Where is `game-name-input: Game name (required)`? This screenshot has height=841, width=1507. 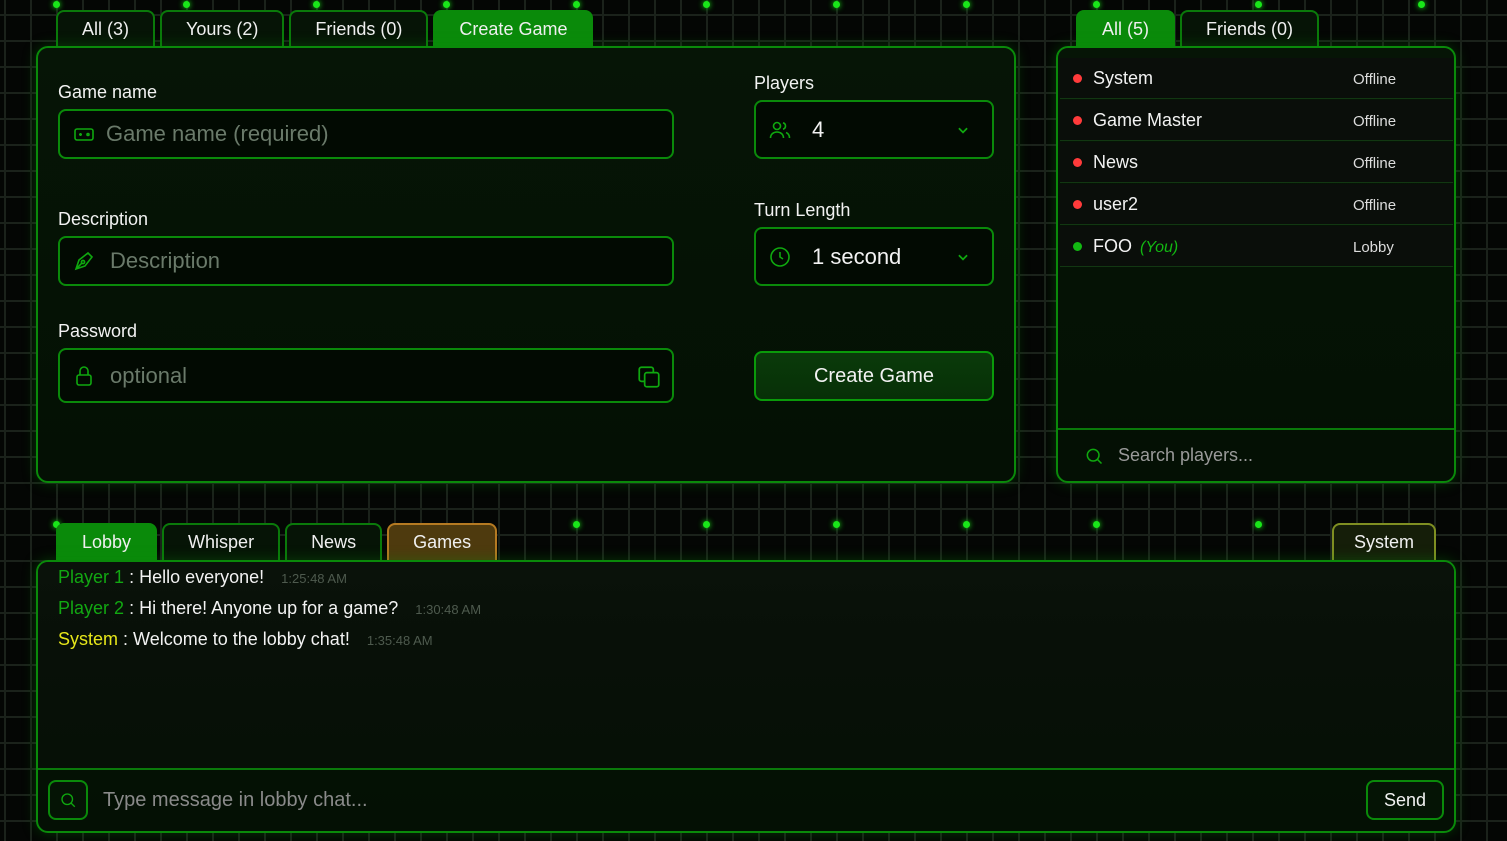
game-name-input: Game name (required) is located at coordinates (366, 134).